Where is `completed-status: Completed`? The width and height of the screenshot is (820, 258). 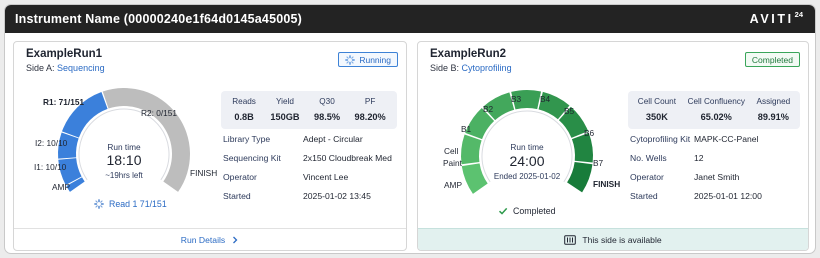 completed-status: Completed is located at coordinates (527, 211).